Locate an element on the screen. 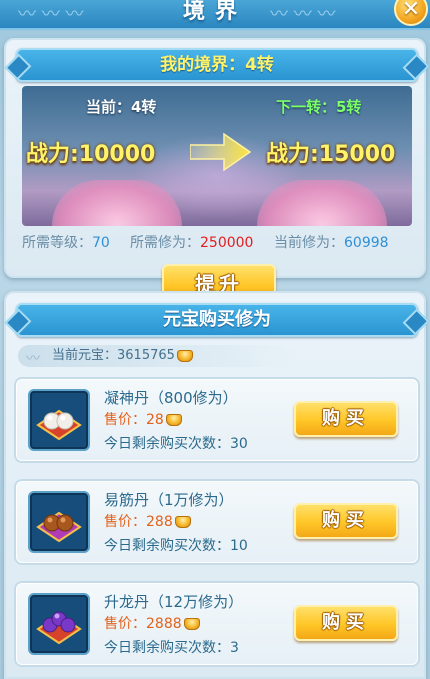 This screenshot has height=679, width=430. brown-pills-icon is located at coordinates (59, 522).